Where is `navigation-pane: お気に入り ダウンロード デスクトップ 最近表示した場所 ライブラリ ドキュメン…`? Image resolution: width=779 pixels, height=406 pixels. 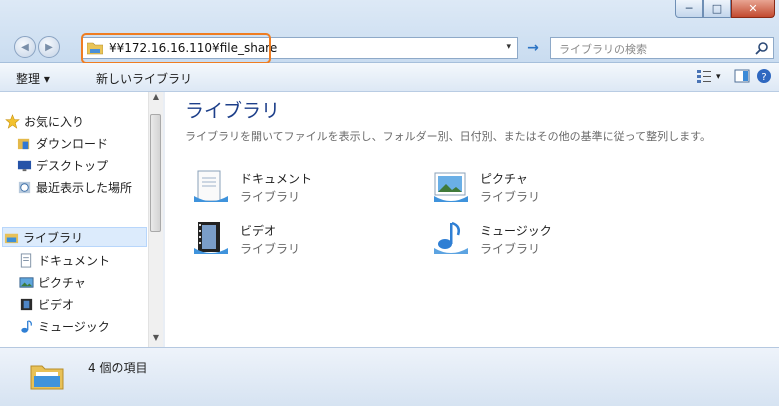
navigation-pane: お気に入り ダウンロード デスクトップ 最近表示した場所 ライブラリ ドキュメン… is located at coordinates (80, 219).